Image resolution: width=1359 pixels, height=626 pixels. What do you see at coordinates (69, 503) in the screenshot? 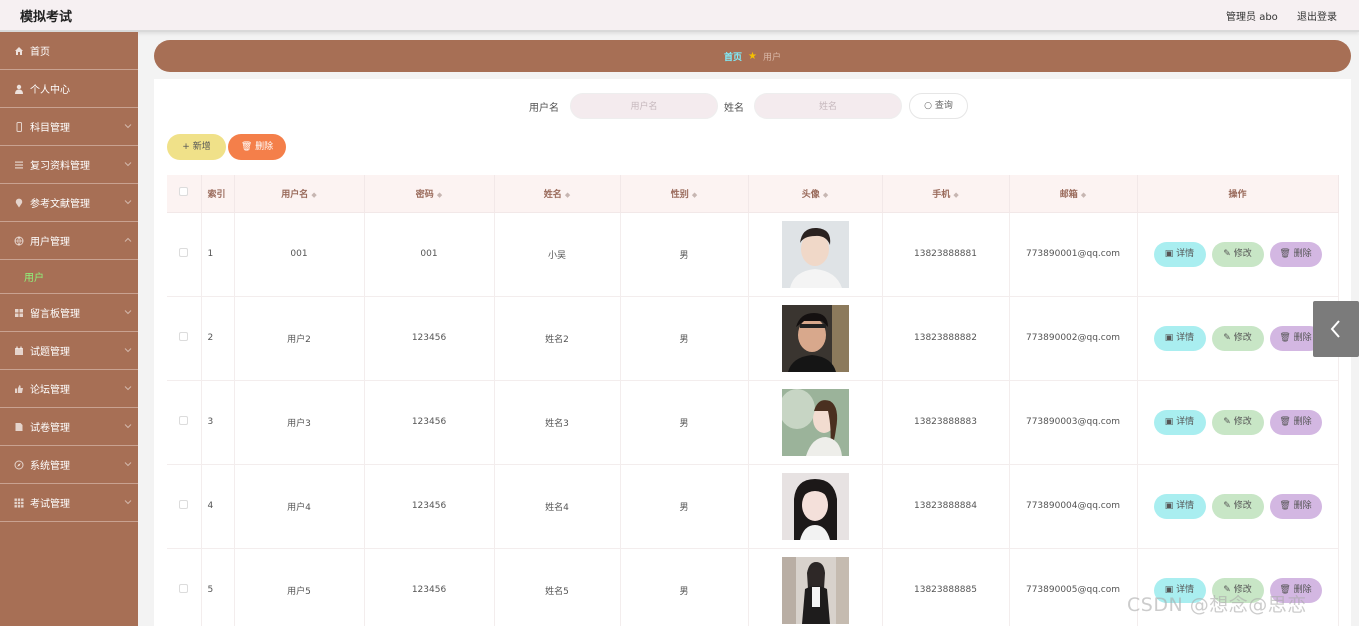
I see `sidebar-item-exams: 考试管理` at bounding box center [69, 503].